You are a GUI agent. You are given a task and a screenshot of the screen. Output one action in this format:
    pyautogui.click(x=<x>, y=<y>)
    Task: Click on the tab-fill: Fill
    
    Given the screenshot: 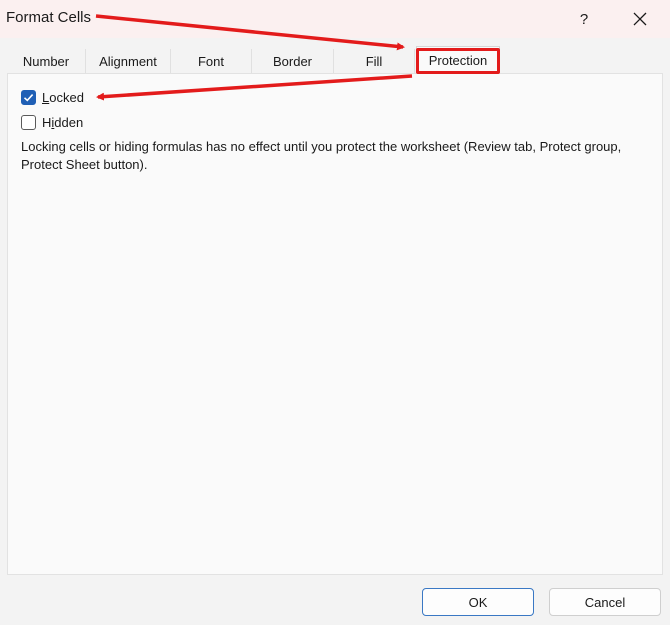 What is the action you would take?
    pyautogui.click(x=374, y=61)
    